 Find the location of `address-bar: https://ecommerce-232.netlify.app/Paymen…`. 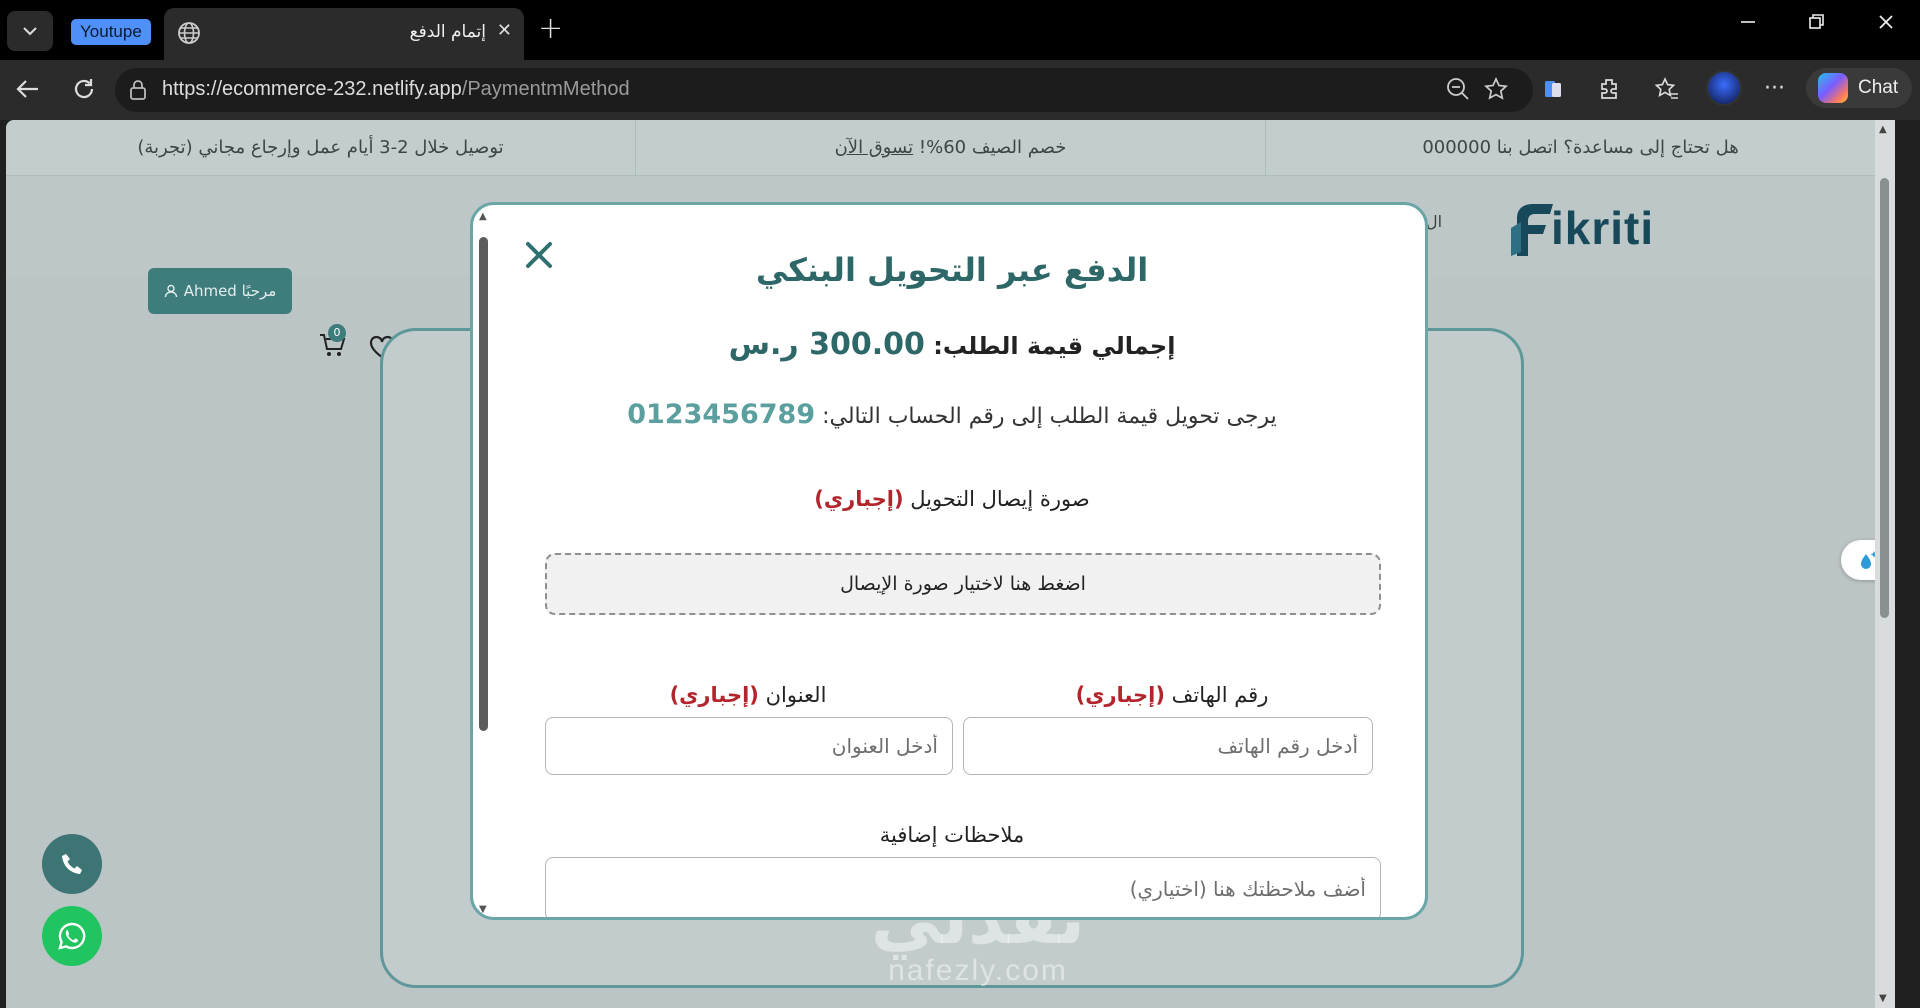

address-bar: https://ecommerce-232.netlify.app/Paymen… is located at coordinates (824, 90).